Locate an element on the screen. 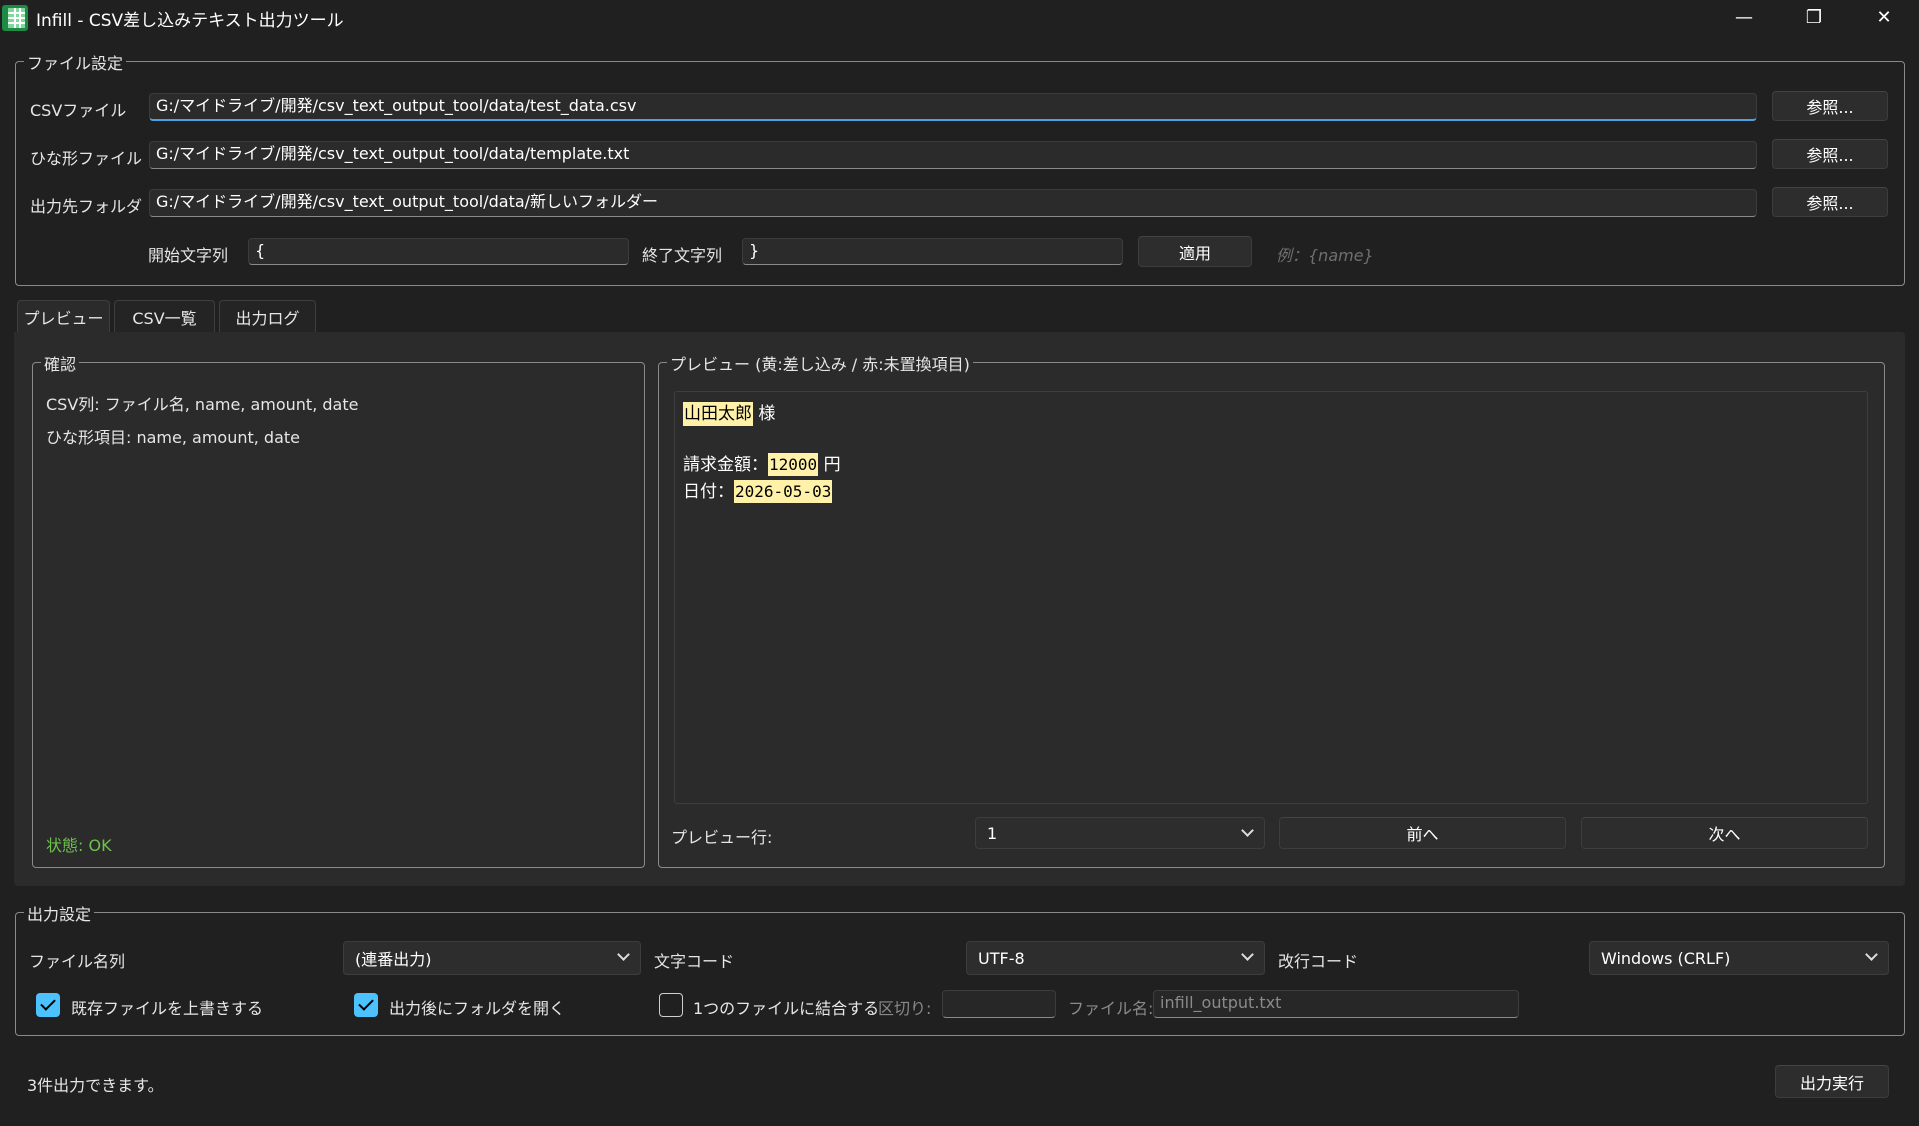  amount-suffix: 円 is located at coordinates (829, 465).